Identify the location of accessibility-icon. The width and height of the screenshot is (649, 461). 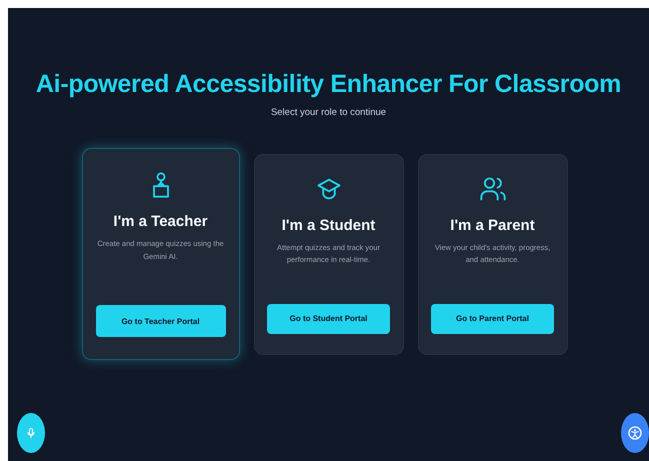
(635, 433).